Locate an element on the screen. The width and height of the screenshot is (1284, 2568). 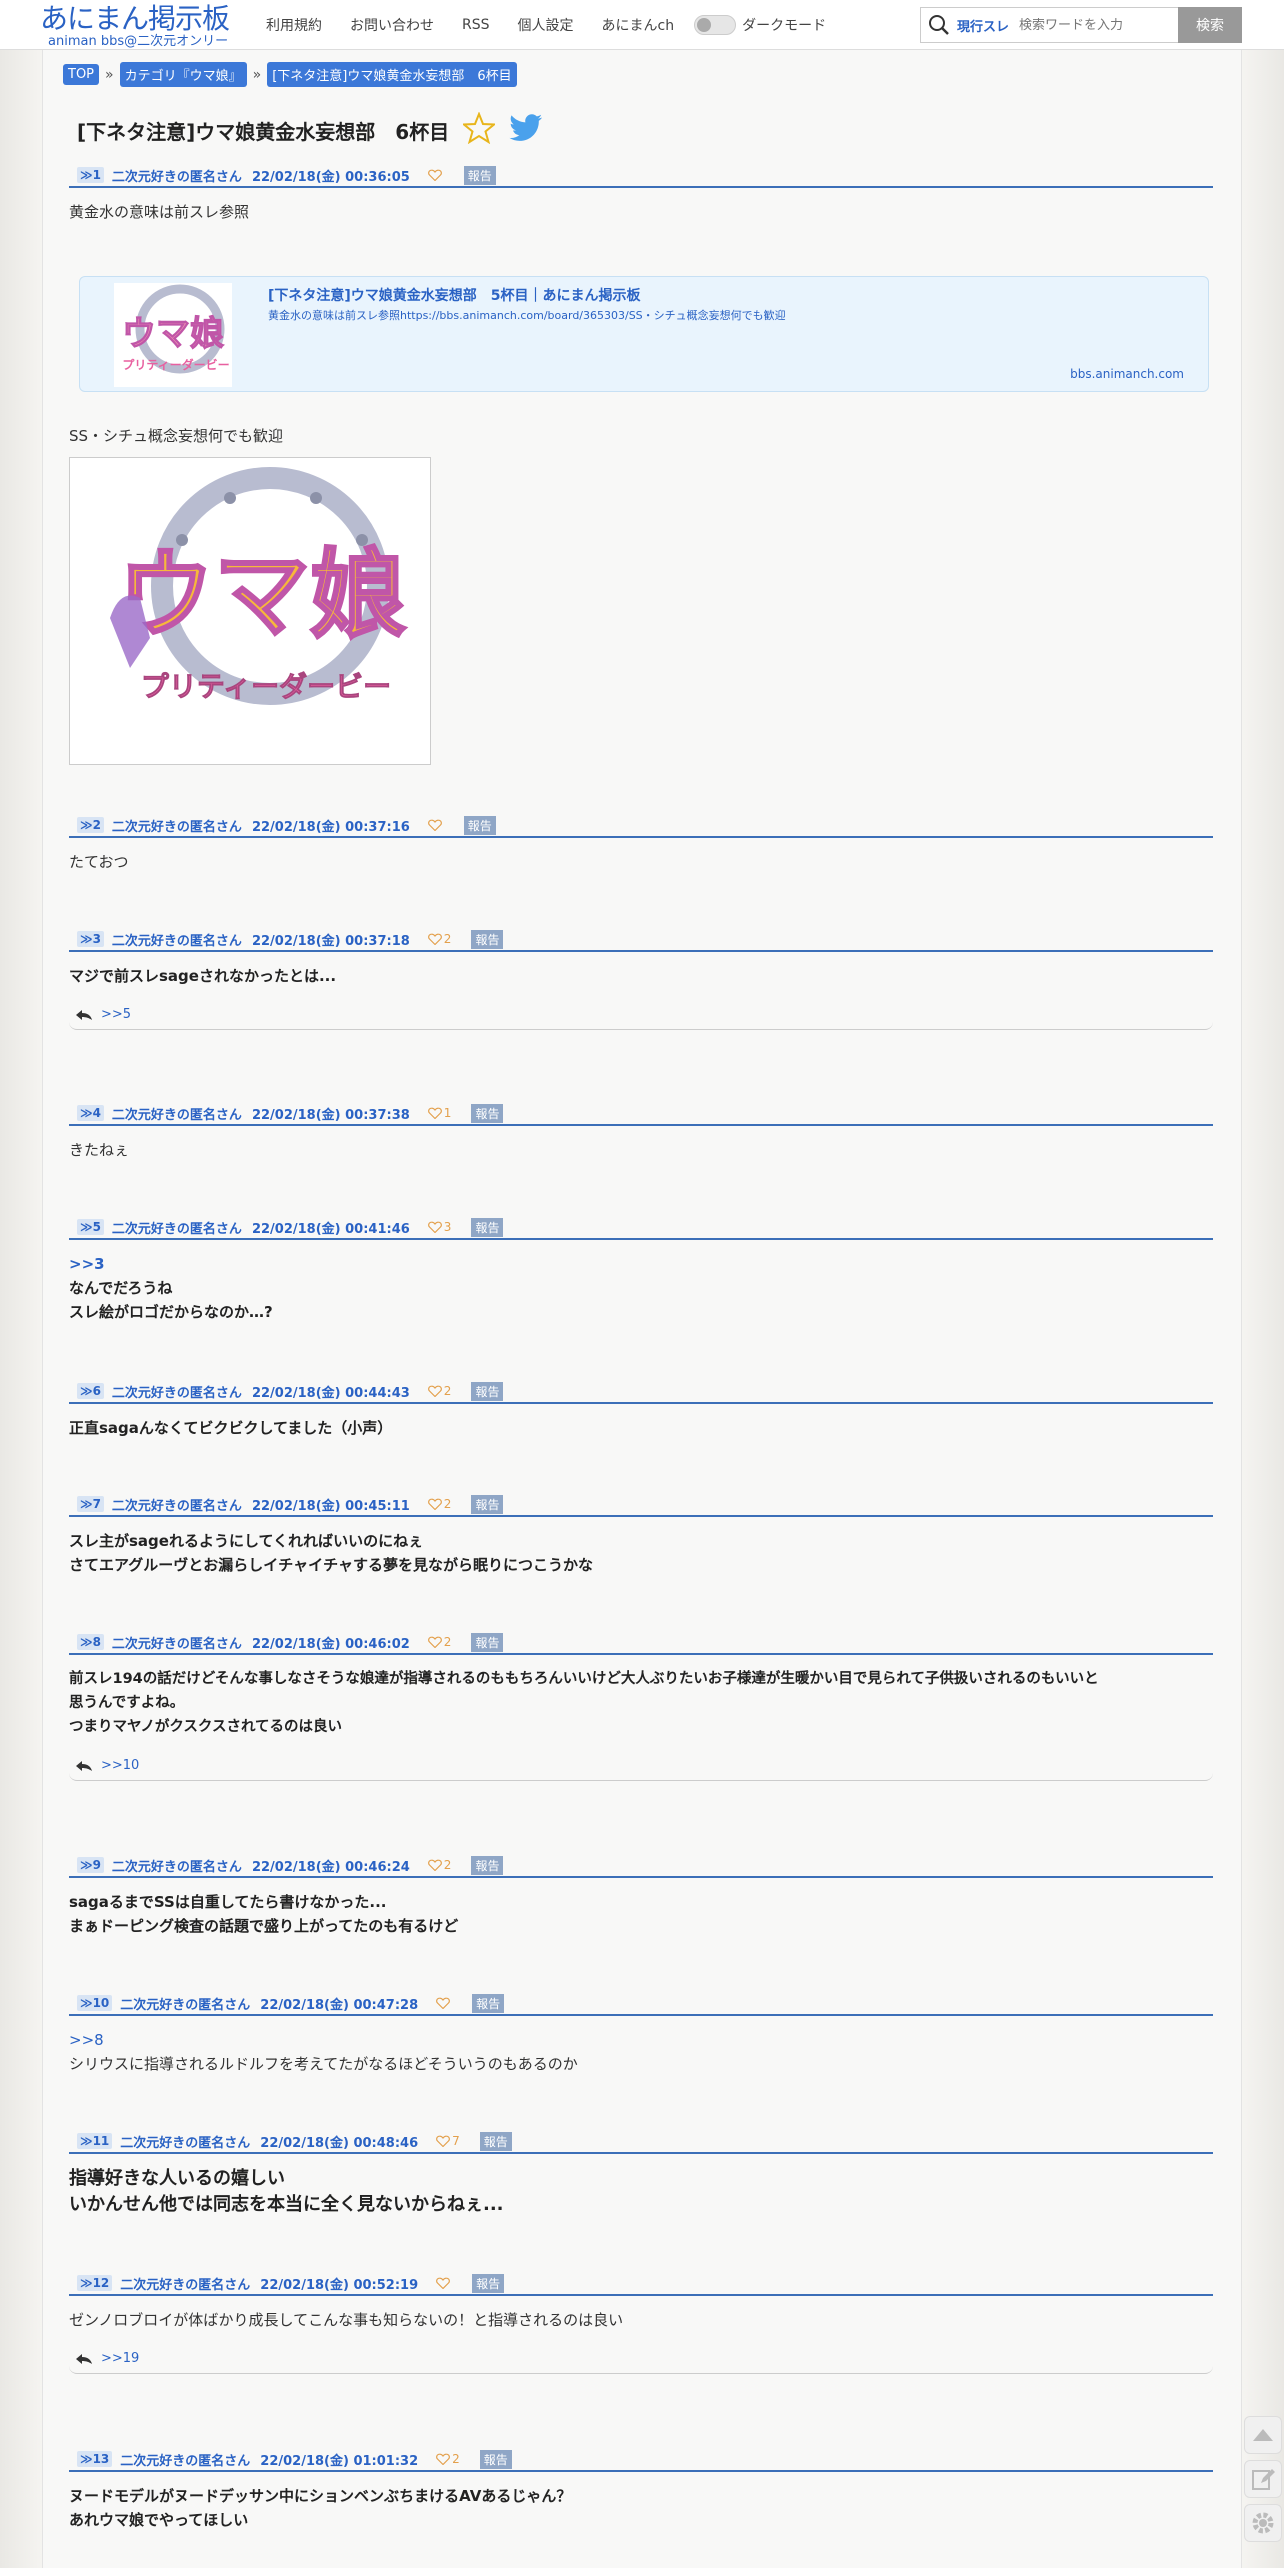
site-logo: あにまん掲示板 animan bbs@二次元オンリー is located at coordinates (143, 26).